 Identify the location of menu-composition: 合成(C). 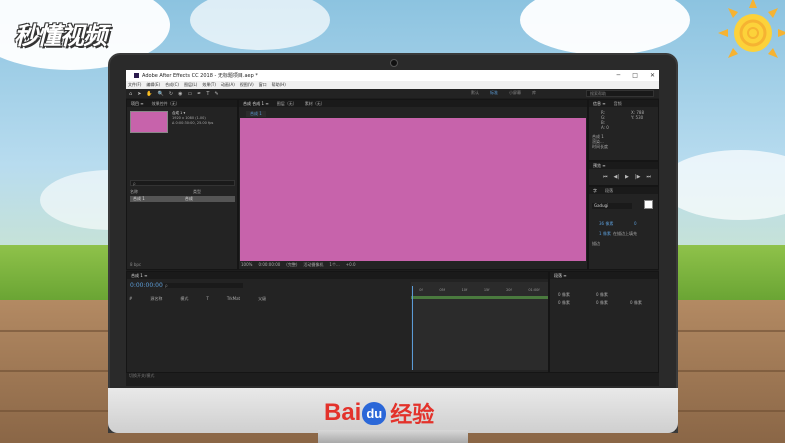
(172, 85).